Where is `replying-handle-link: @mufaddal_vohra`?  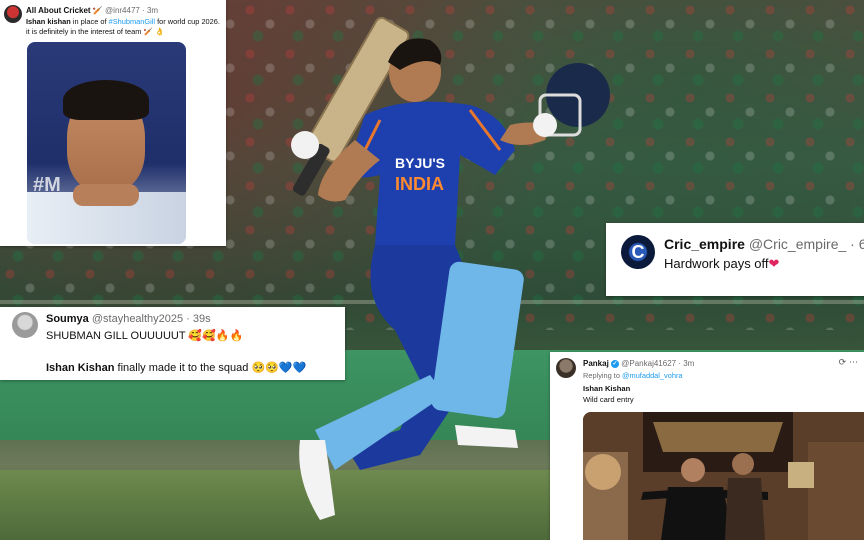 replying-handle-link: @mufaddal_vohra is located at coordinates (652, 375).